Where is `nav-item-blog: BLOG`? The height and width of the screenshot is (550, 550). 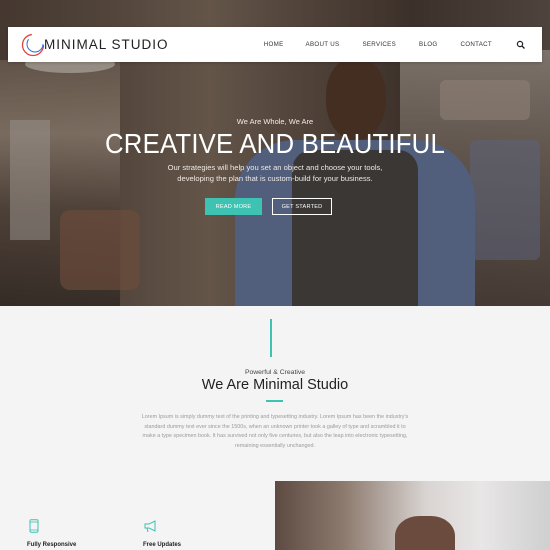 nav-item-blog: BLOG is located at coordinates (428, 44).